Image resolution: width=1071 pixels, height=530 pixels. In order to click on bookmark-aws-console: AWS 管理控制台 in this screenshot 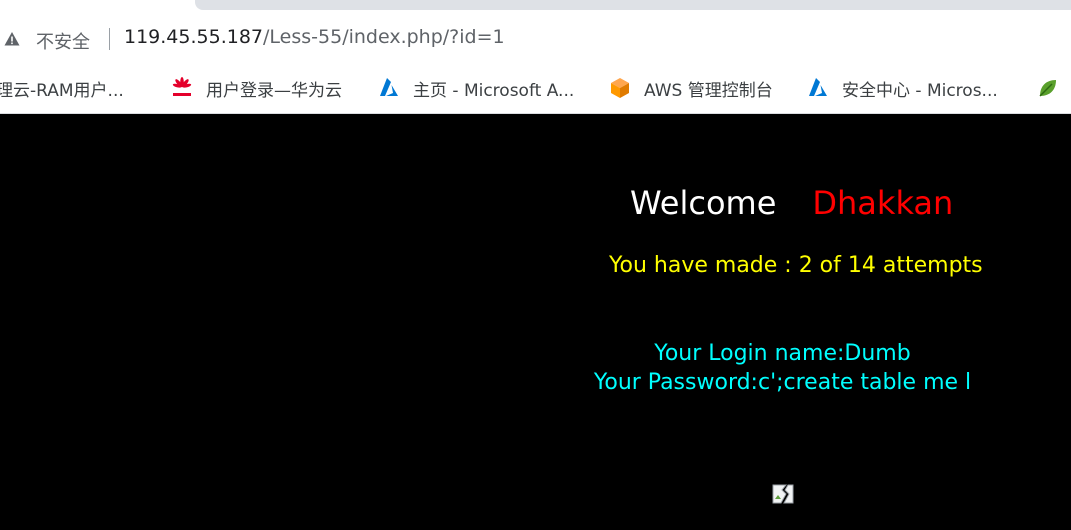, I will do `click(690, 88)`.